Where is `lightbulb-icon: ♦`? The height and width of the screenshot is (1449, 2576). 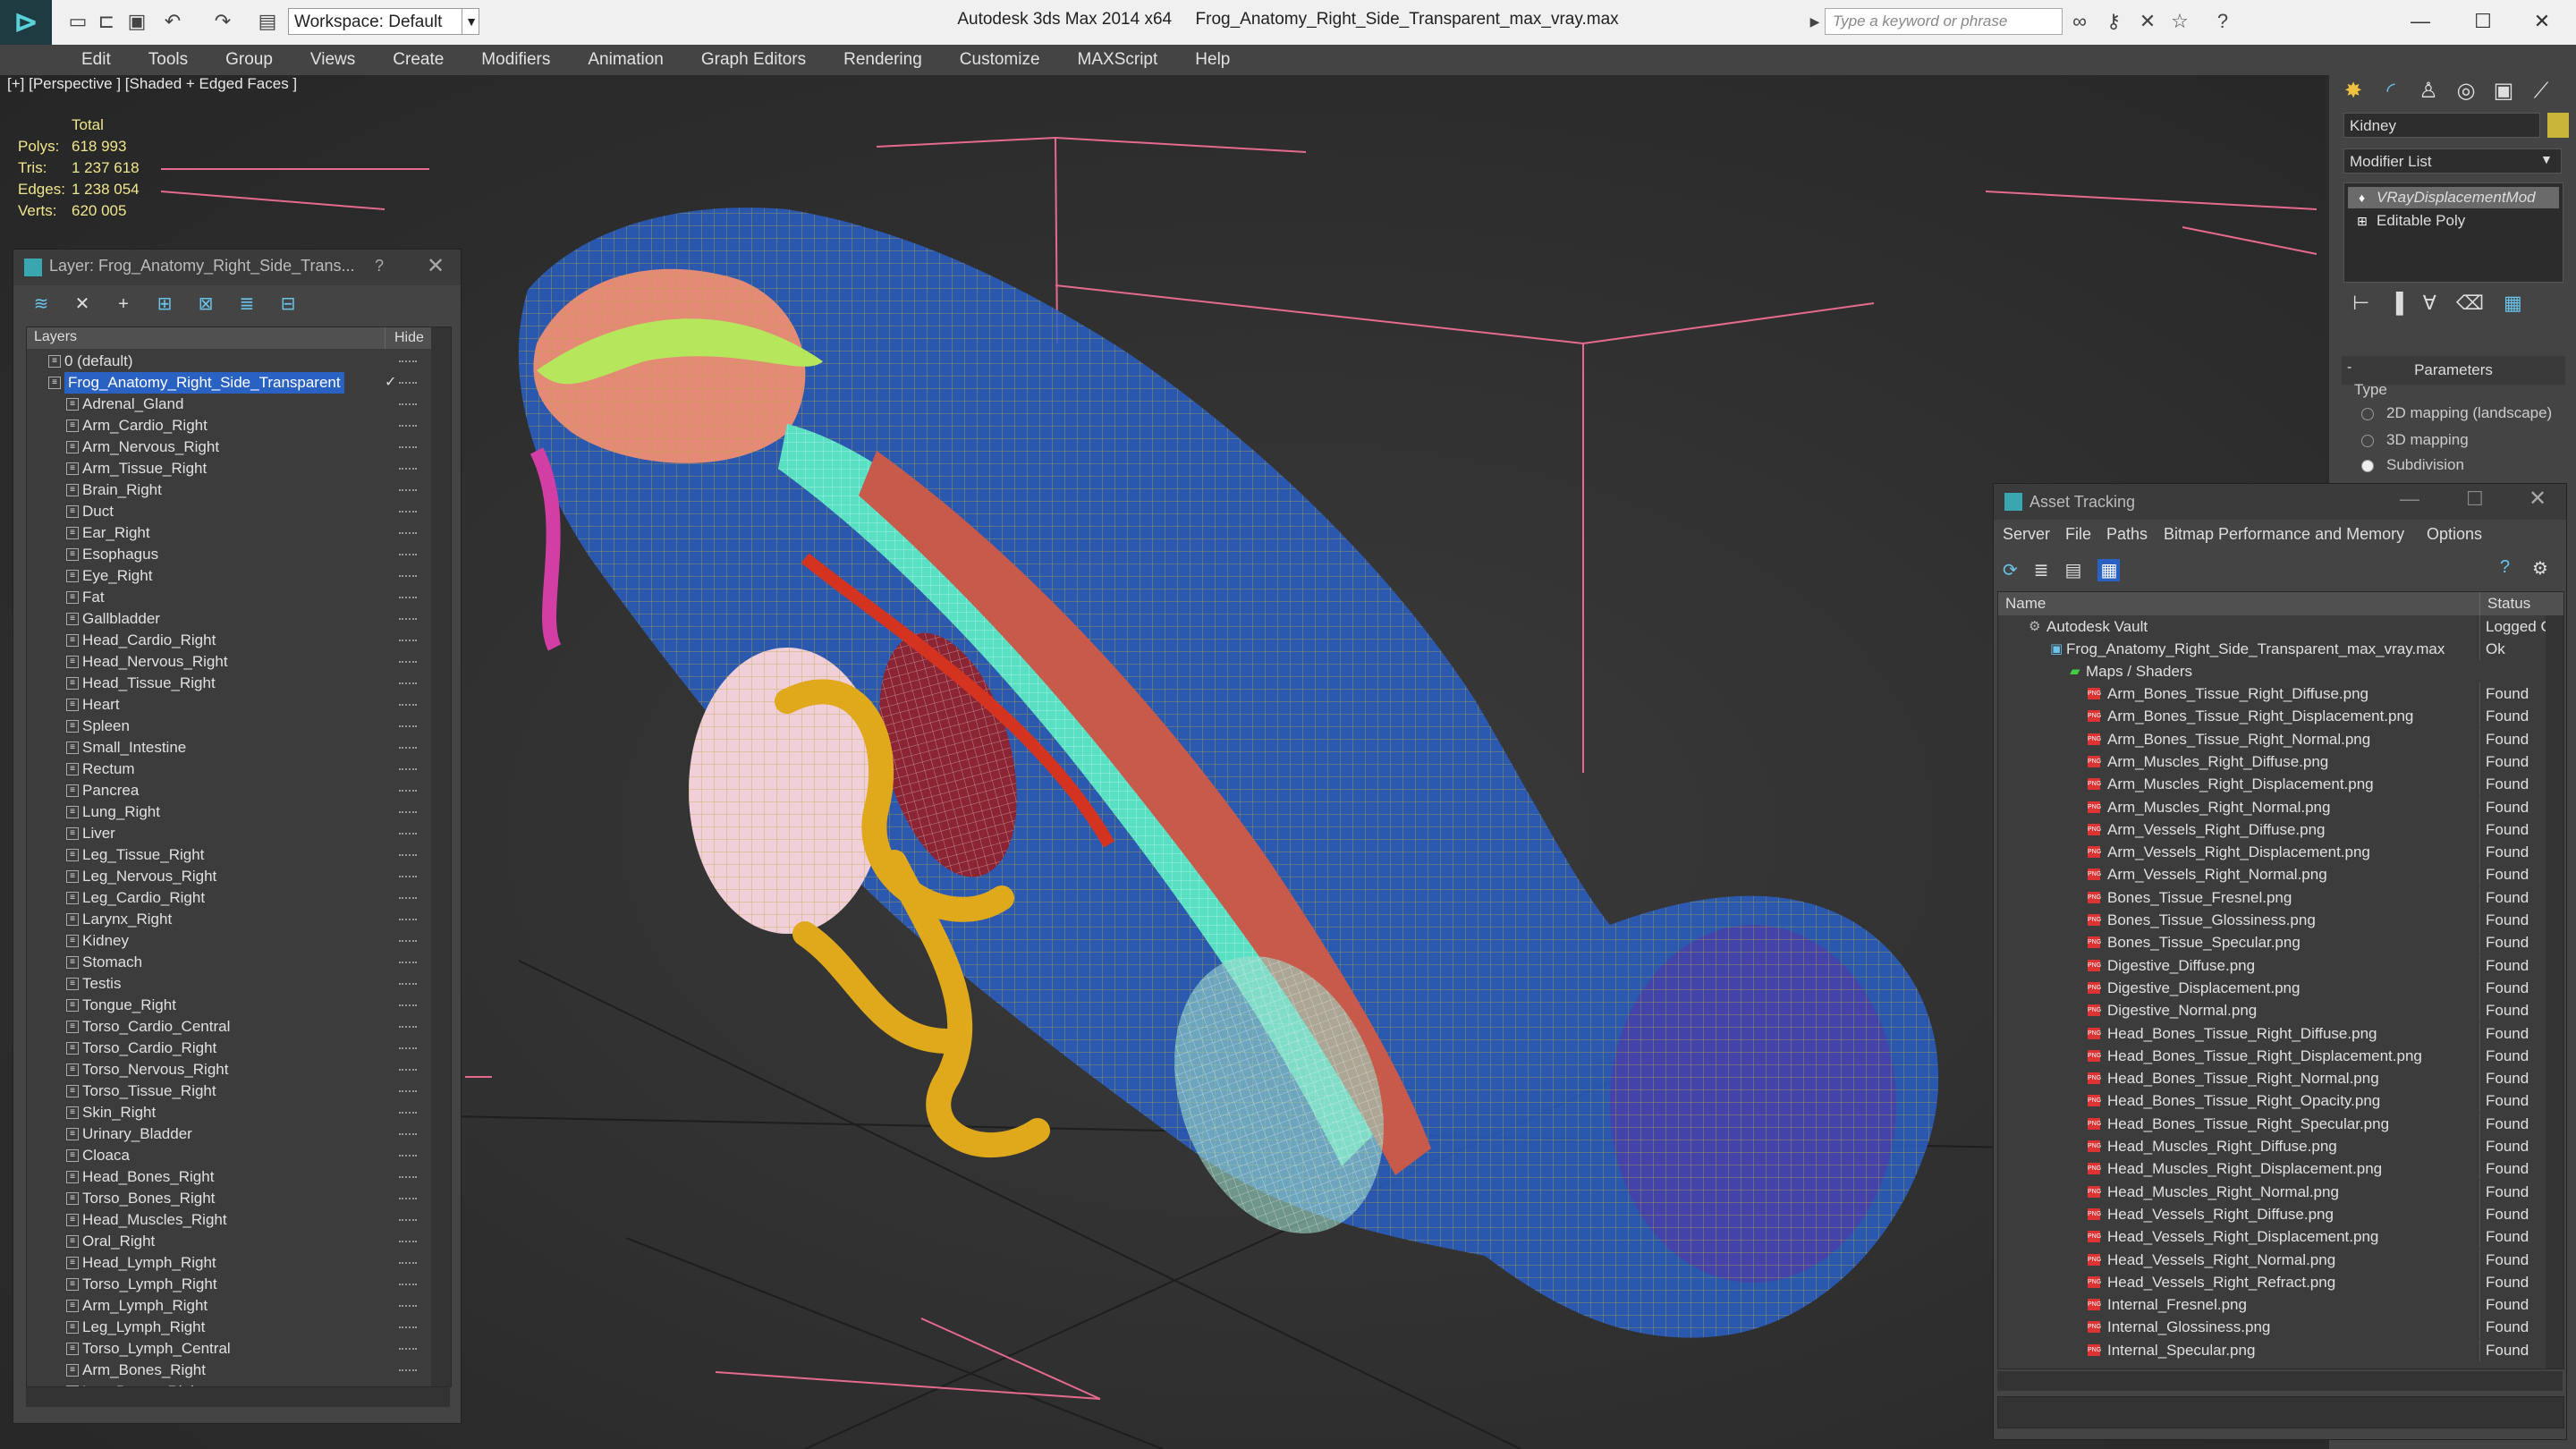
lightbulb-icon: ♦ is located at coordinates (2362, 198).